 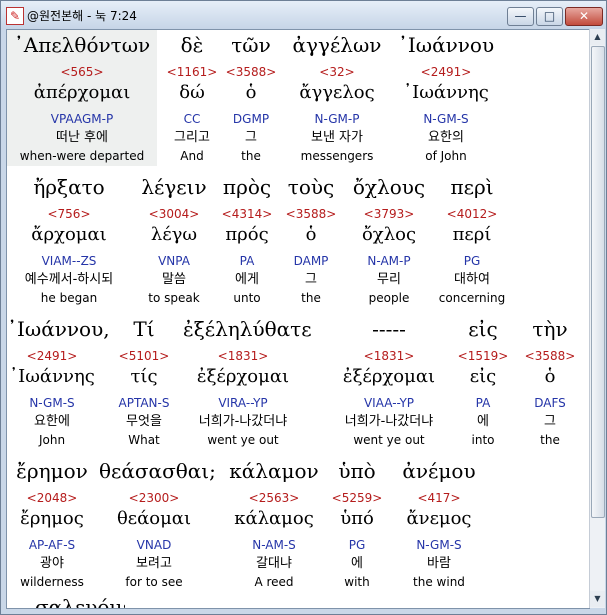 I want to click on word-cell: τῶν <3588> ὁ DGMP 그 the, so click(x=251, y=98).